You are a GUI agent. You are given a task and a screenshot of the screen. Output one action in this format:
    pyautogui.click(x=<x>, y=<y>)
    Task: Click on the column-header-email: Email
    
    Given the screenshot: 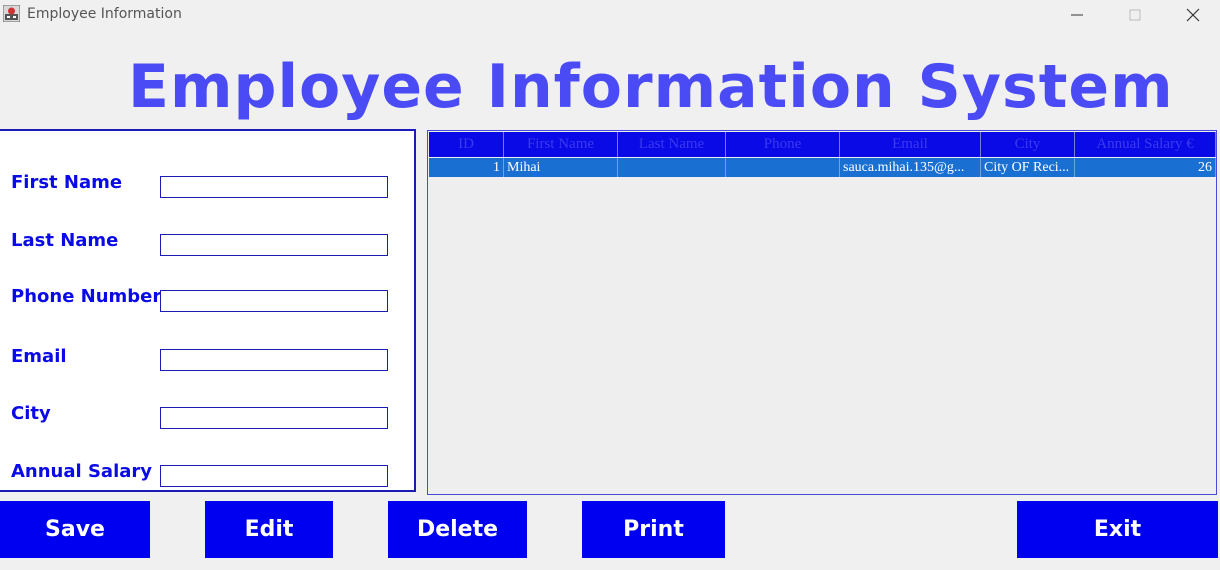 What is the action you would take?
    pyautogui.click(x=910, y=144)
    